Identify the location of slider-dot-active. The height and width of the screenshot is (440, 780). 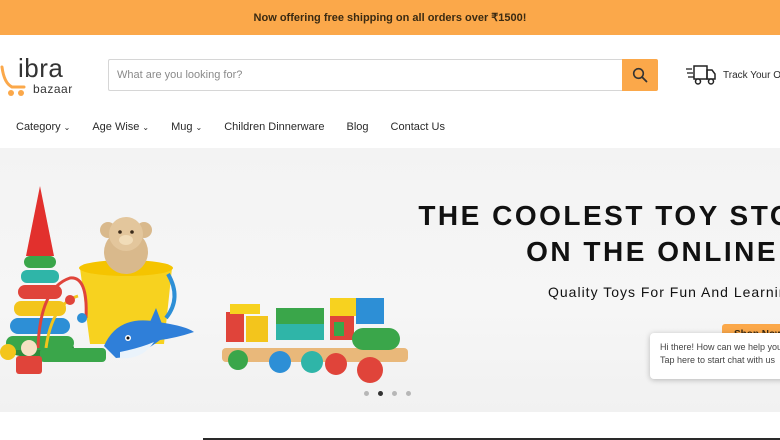
(380, 393).